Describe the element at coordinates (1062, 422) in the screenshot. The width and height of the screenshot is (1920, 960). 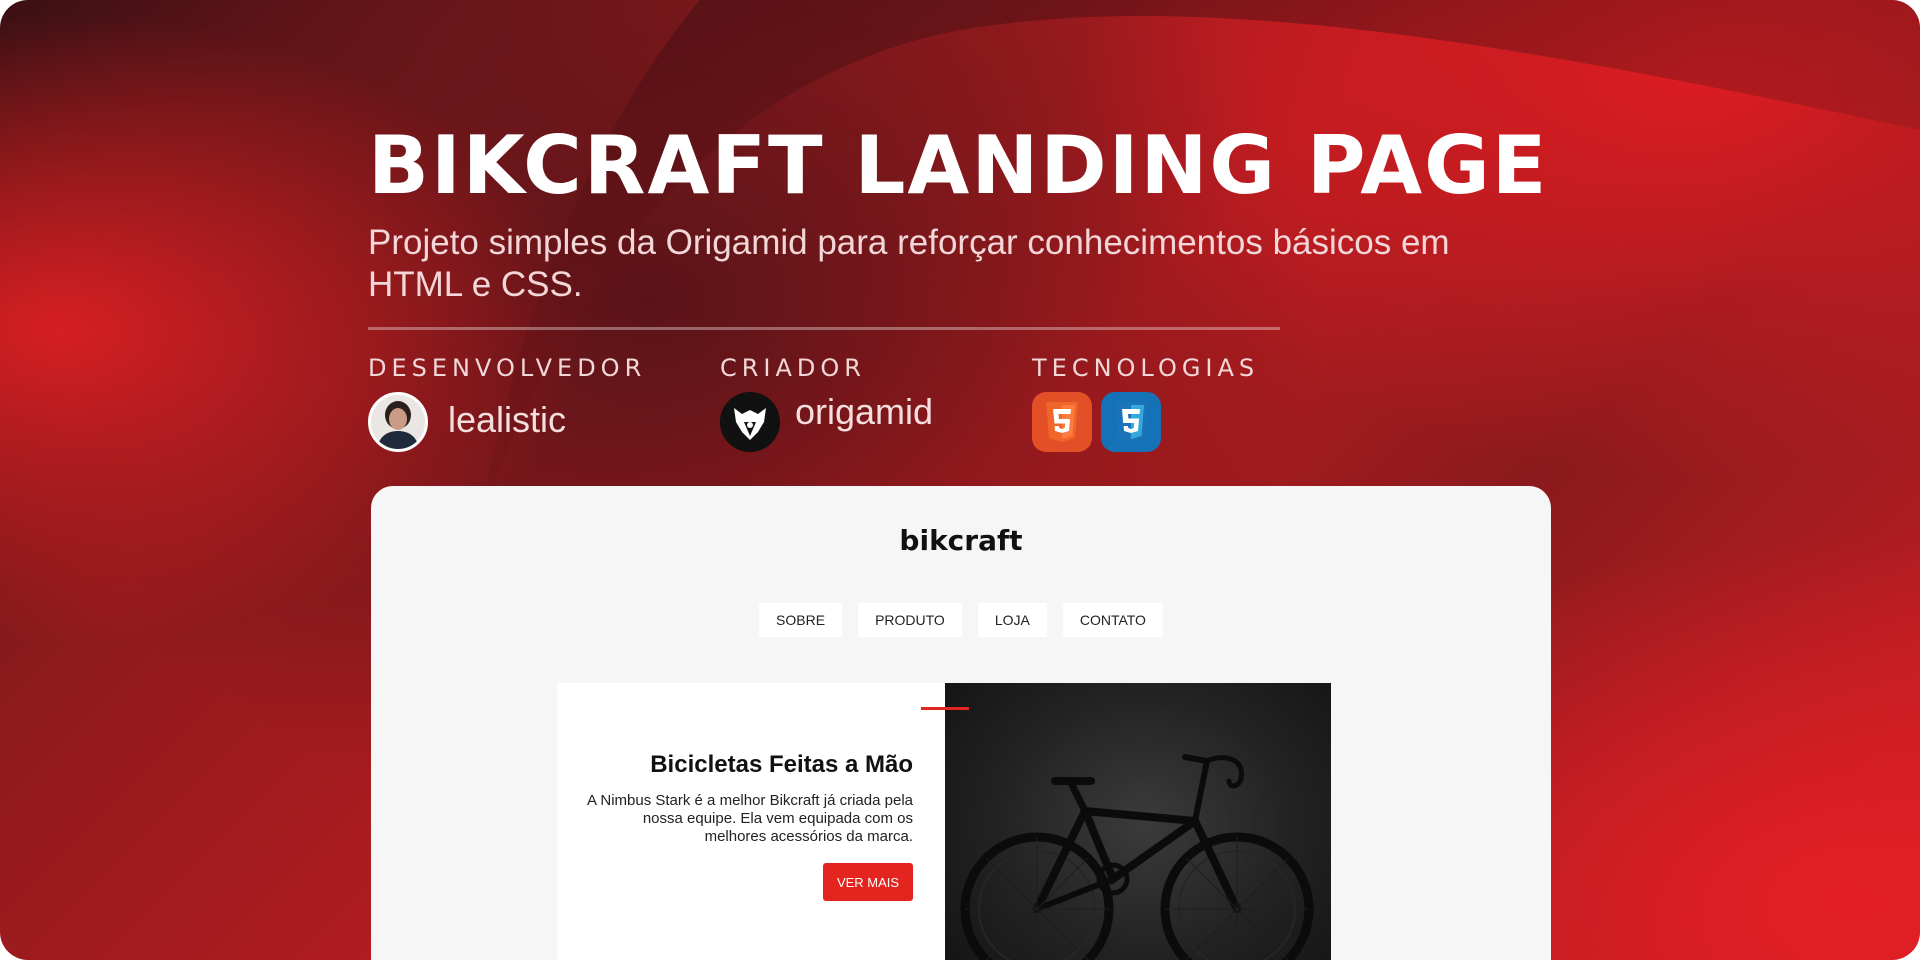
I see `html5-icon` at that location.